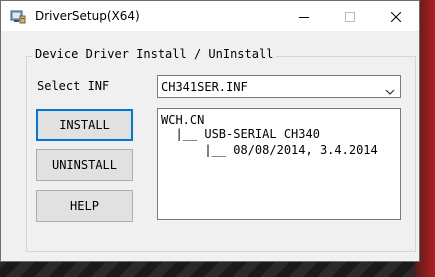 The width and height of the screenshot is (435, 277). What do you see at coordinates (390, 88) in the screenshot?
I see `chevron-down-icon` at bounding box center [390, 88].